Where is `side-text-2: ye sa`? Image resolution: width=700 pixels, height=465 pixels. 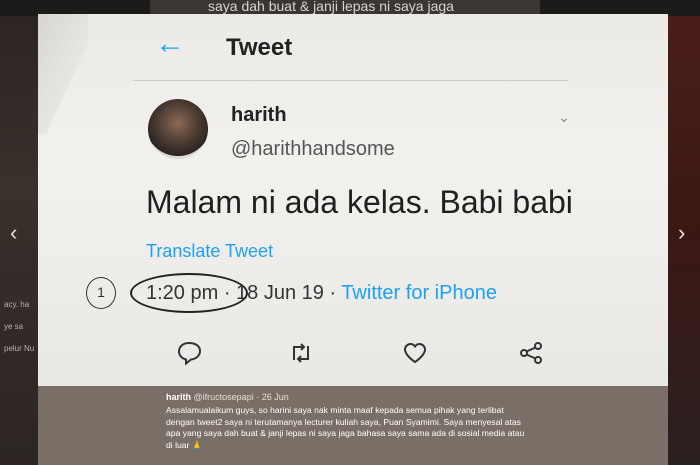 side-text-2: ye sa is located at coordinates (14, 326).